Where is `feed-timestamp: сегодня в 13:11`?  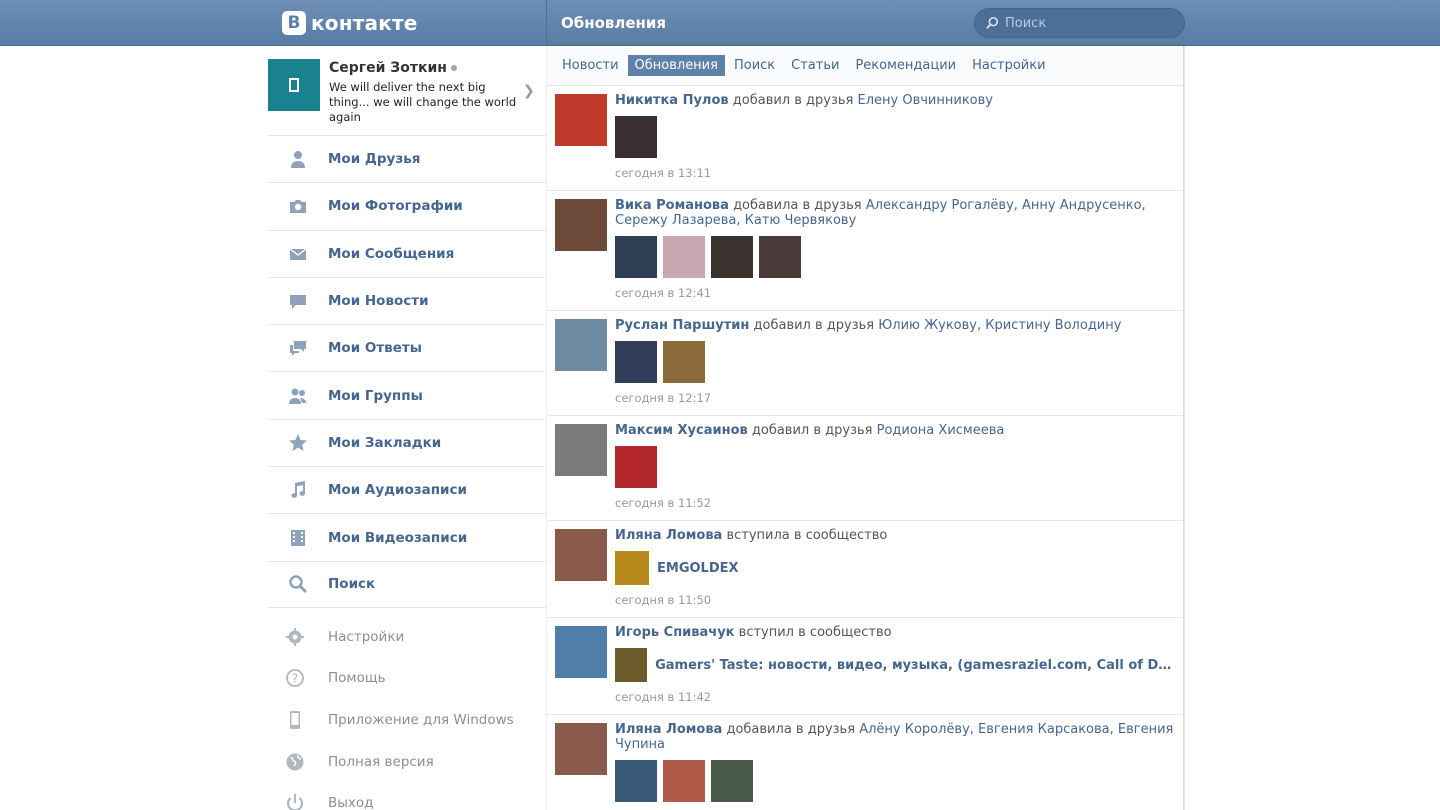
feed-timestamp: сегодня в 13:11 is located at coordinates (663, 173).